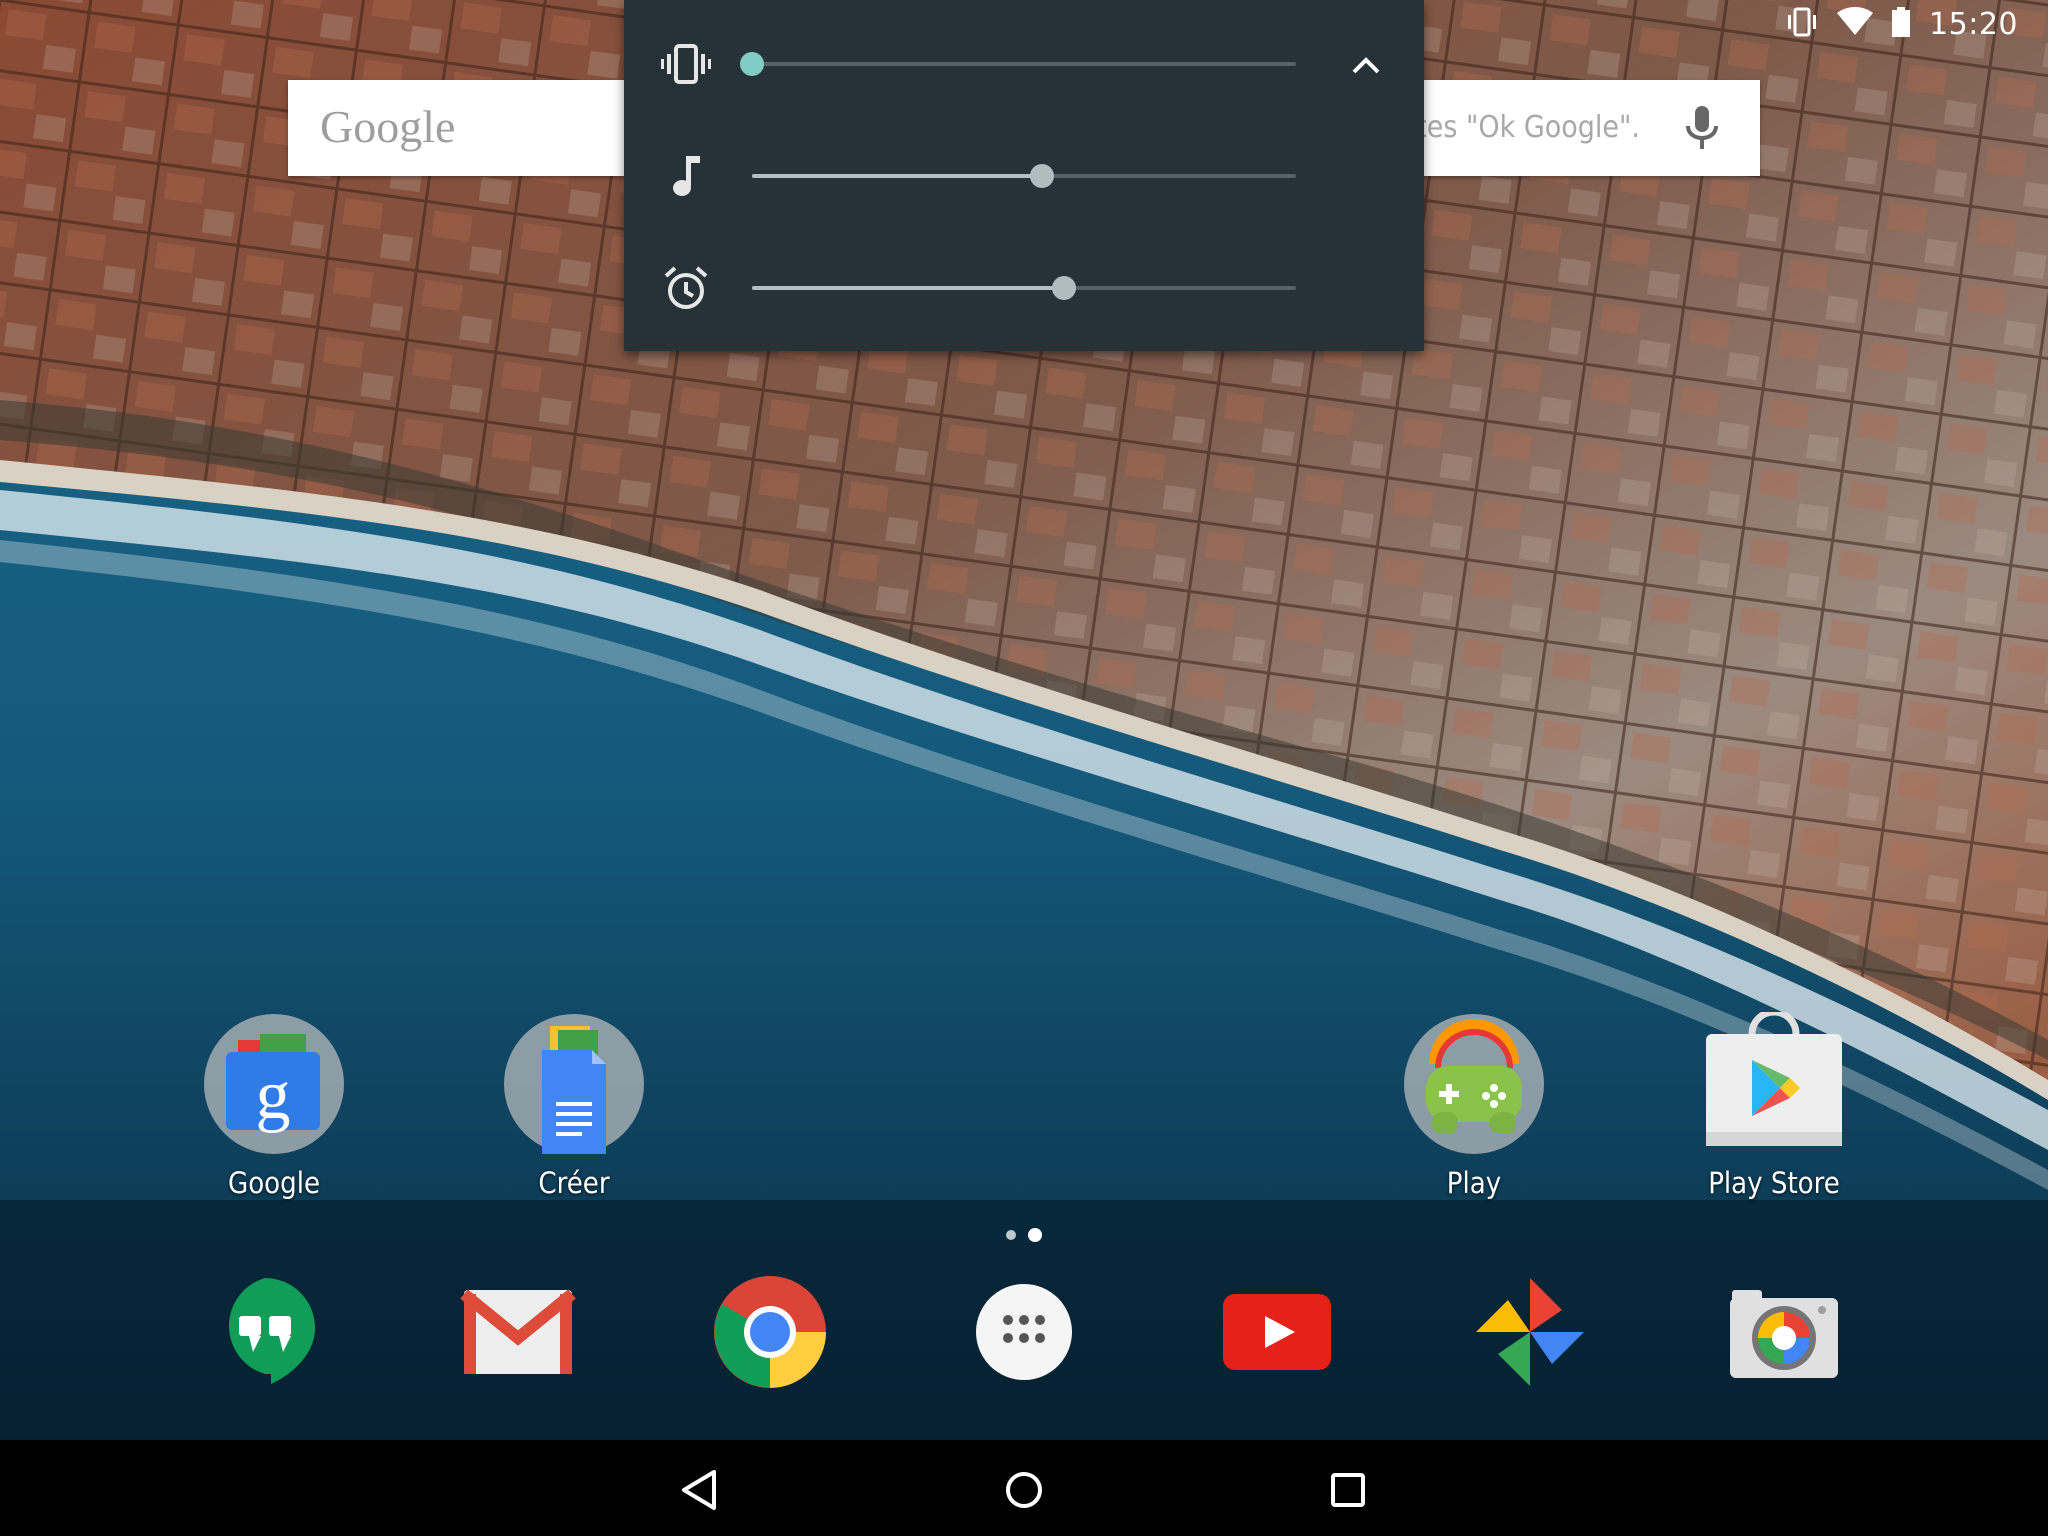 This screenshot has height=1536, width=2048. What do you see at coordinates (1530, 1332) in the screenshot?
I see `photos-icon` at bounding box center [1530, 1332].